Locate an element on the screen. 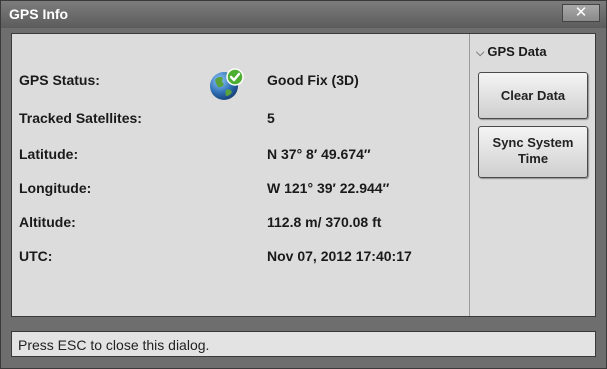  window-title: GPS Info is located at coordinates (39, 14).